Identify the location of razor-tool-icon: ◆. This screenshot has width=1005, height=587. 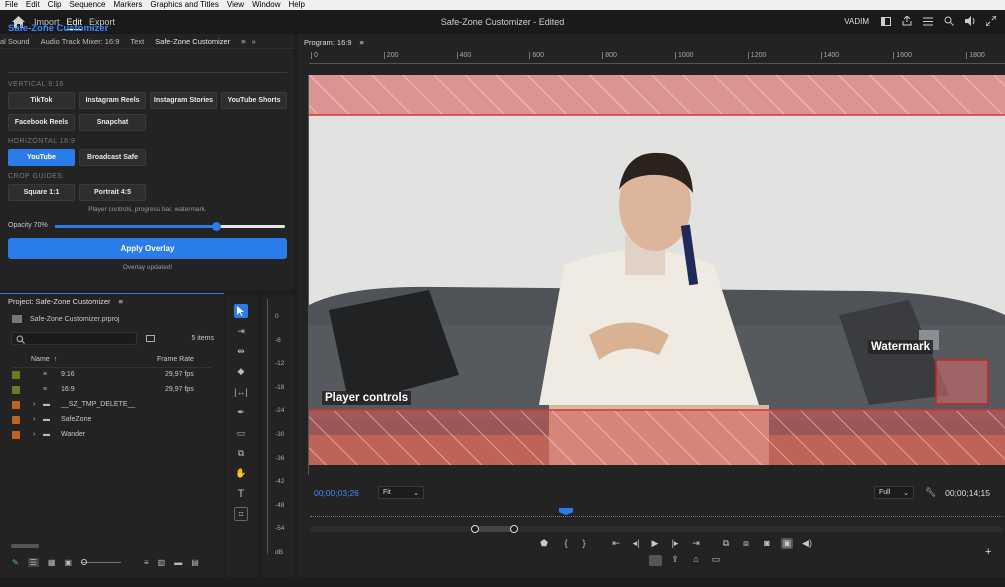
(241, 371).